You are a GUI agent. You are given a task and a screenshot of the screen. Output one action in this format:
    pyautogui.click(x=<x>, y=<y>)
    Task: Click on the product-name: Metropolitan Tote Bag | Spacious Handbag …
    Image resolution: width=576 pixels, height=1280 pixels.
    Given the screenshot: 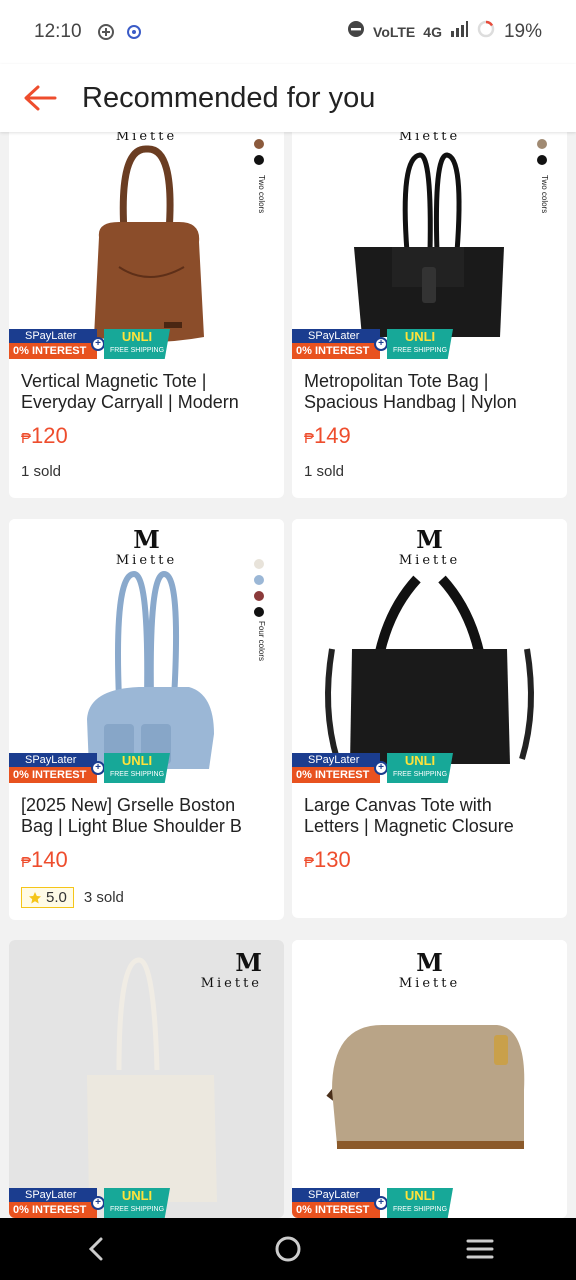 What is the action you would take?
    pyautogui.click(x=410, y=391)
    